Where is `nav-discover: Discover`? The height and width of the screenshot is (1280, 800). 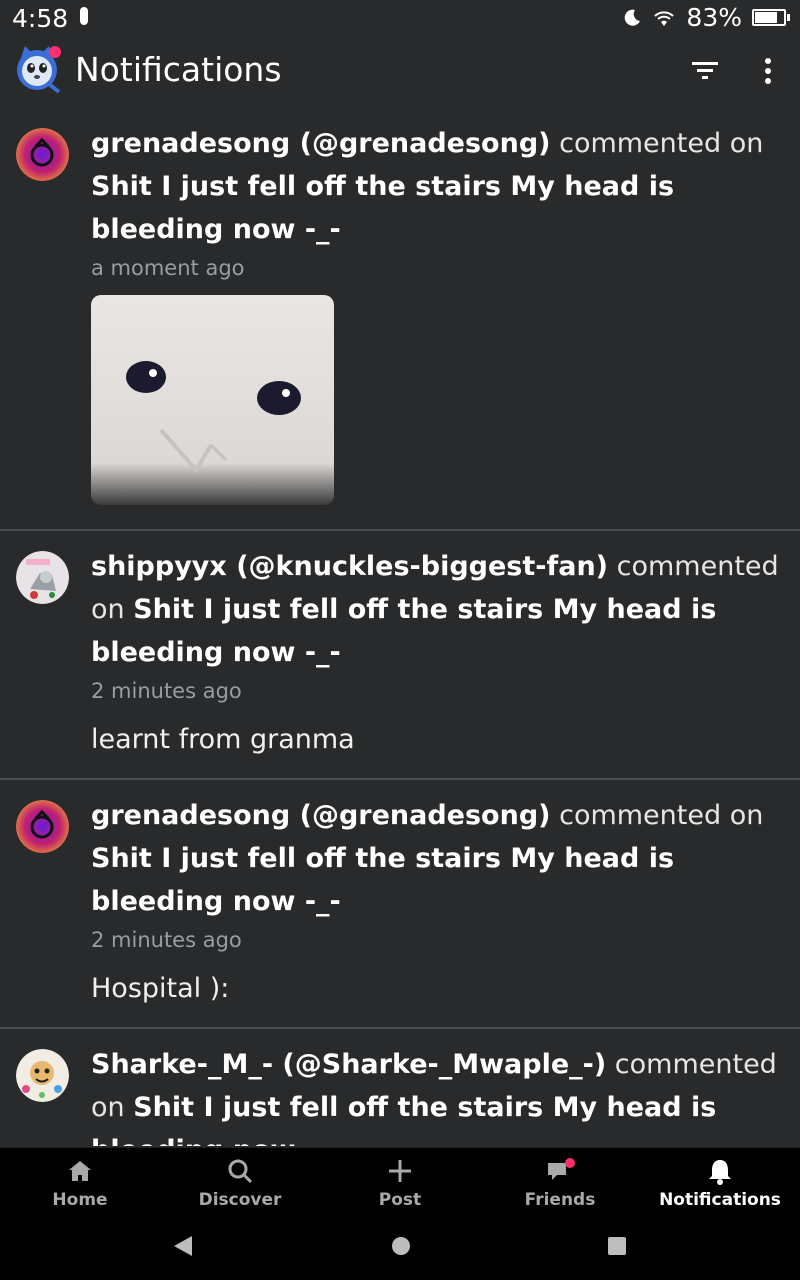
nav-discover: Discover is located at coordinates (240, 1182).